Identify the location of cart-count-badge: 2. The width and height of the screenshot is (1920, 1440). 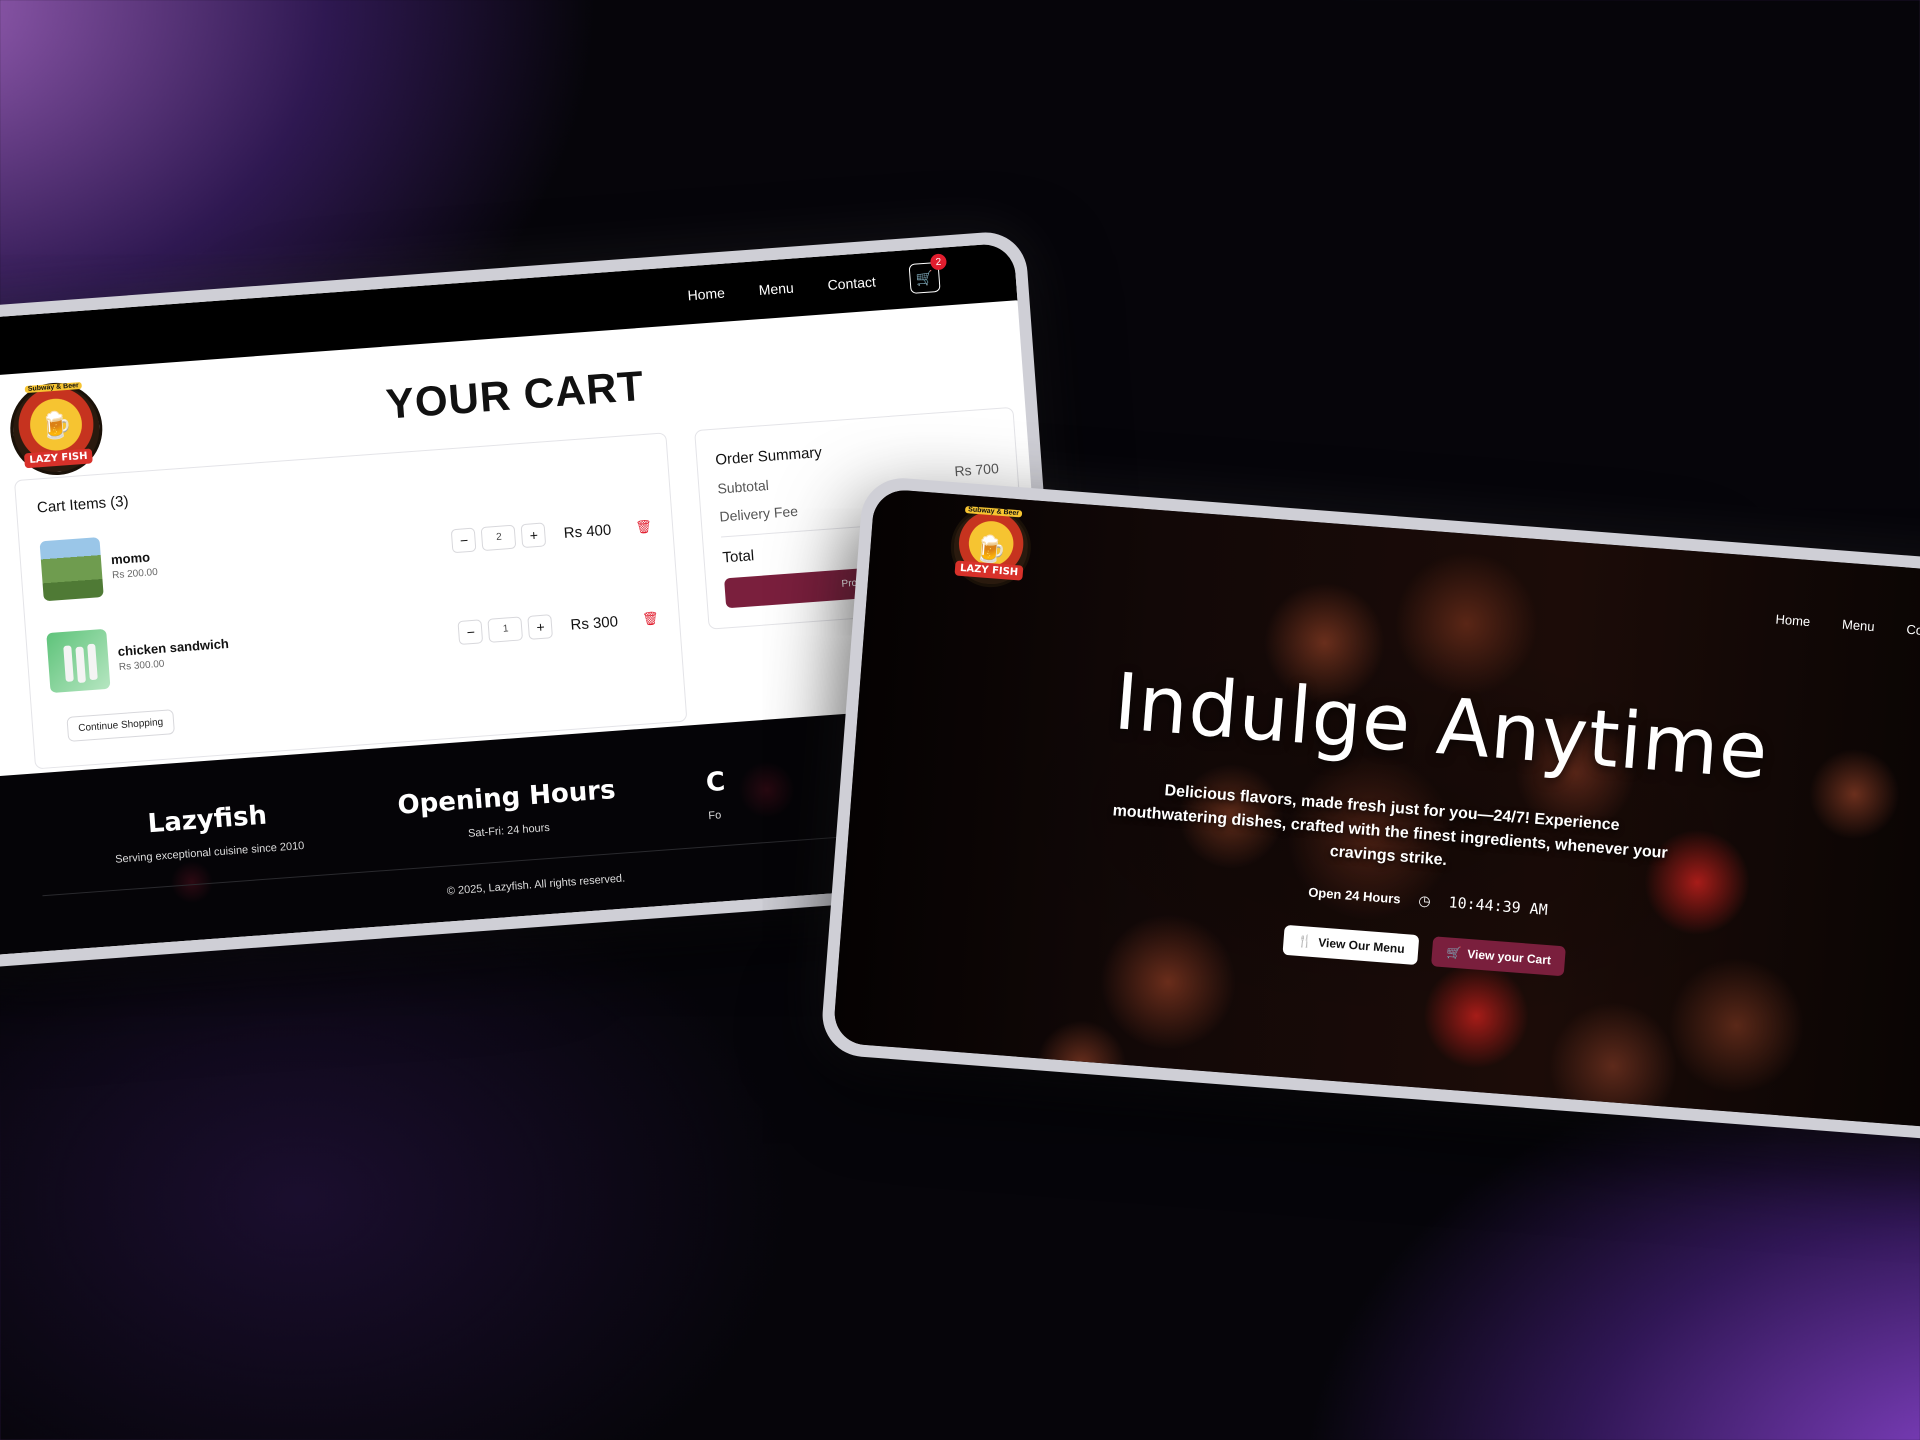
(938, 262).